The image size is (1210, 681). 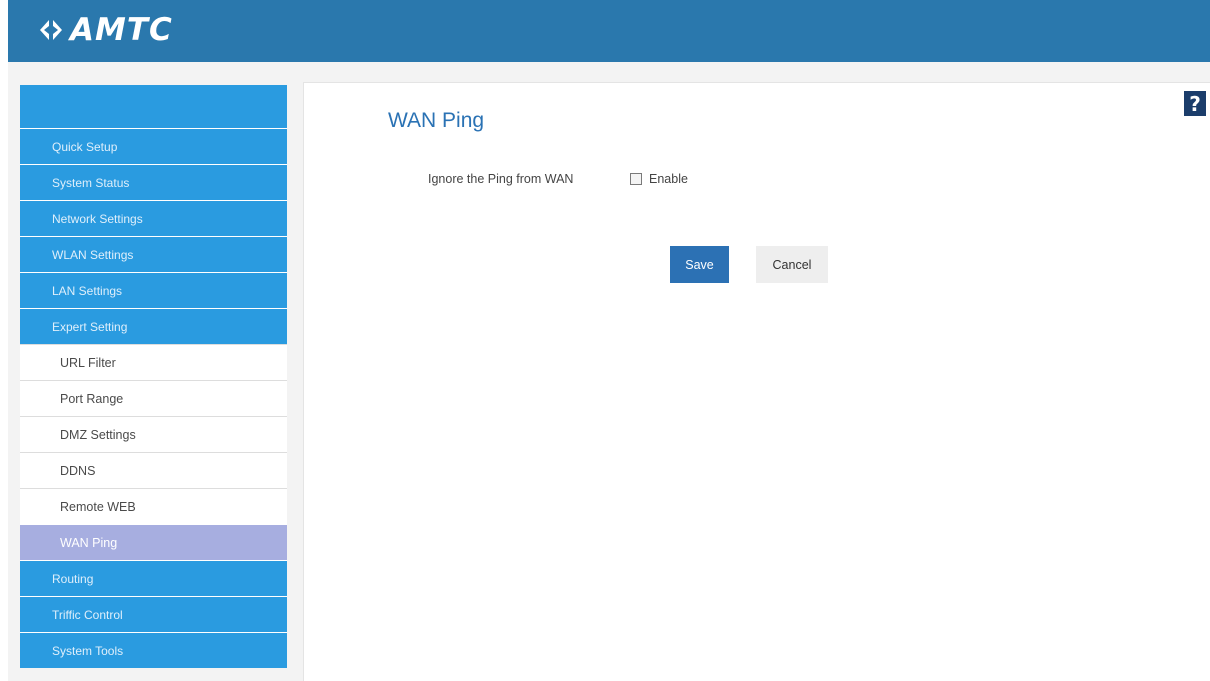 What do you see at coordinates (699, 264) in the screenshot?
I see `save-button: Save` at bounding box center [699, 264].